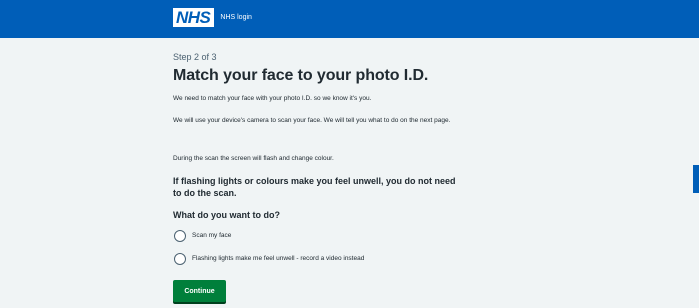  I want to click on header-brand: NHS NHS login, so click(212, 17).